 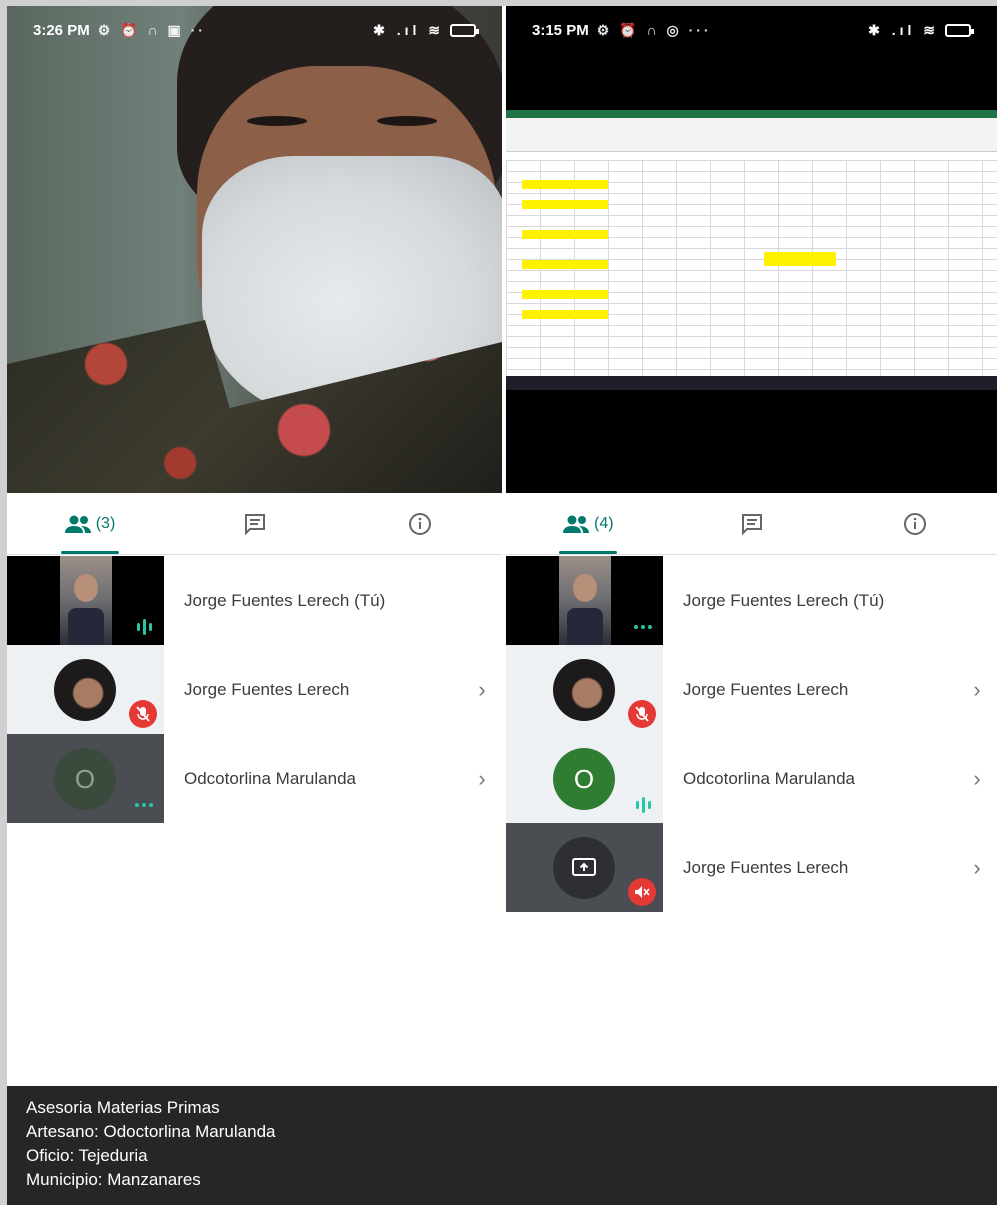 What do you see at coordinates (254, 30) in the screenshot?
I see `status-bar: 3:26 PM ⚙ ⏰ ∩ ▣ ·· ✱ .ıl ≋` at bounding box center [254, 30].